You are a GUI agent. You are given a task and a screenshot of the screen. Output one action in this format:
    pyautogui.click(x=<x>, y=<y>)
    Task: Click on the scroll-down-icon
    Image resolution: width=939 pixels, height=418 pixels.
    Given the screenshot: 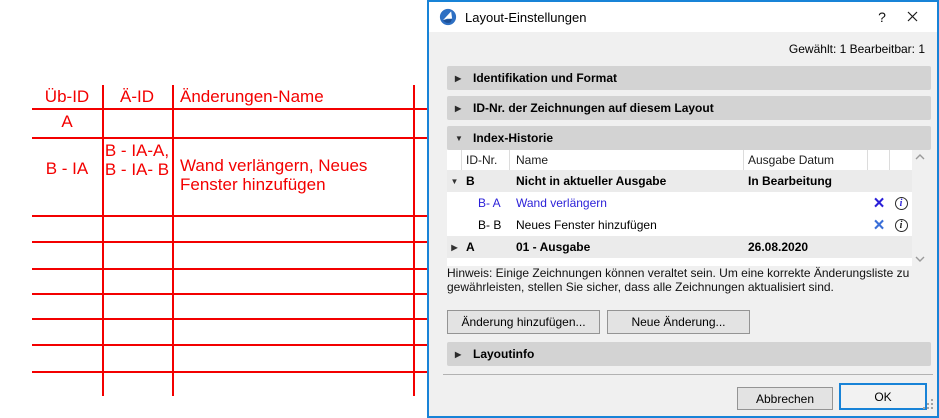 What is the action you would take?
    pyautogui.click(x=920, y=259)
    